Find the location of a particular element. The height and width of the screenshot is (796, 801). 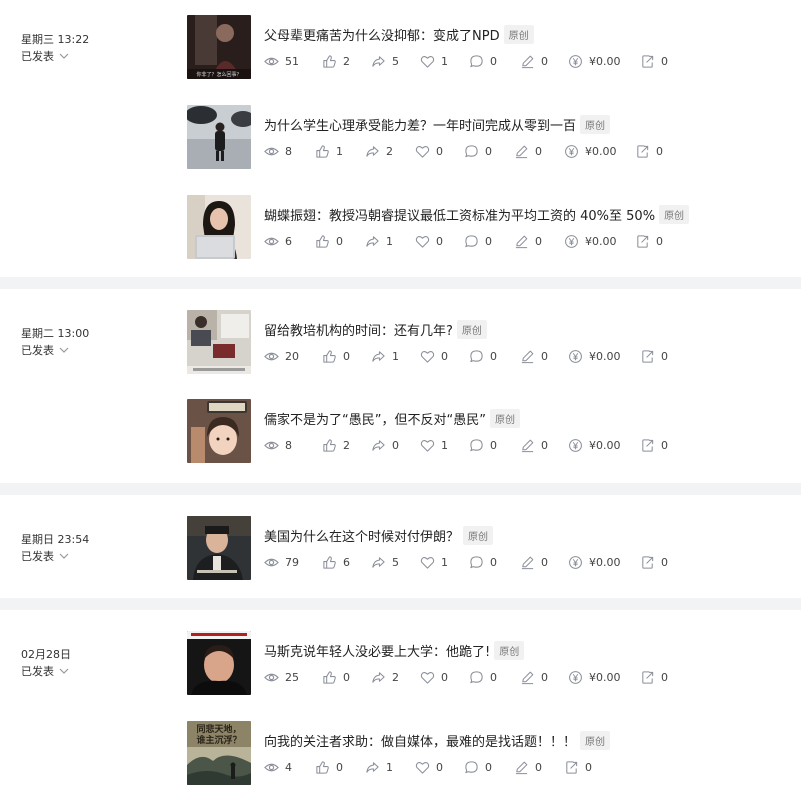

article-title: 美国为什么在这个时候对付伊朗？ is located at coordinates (361, 535).